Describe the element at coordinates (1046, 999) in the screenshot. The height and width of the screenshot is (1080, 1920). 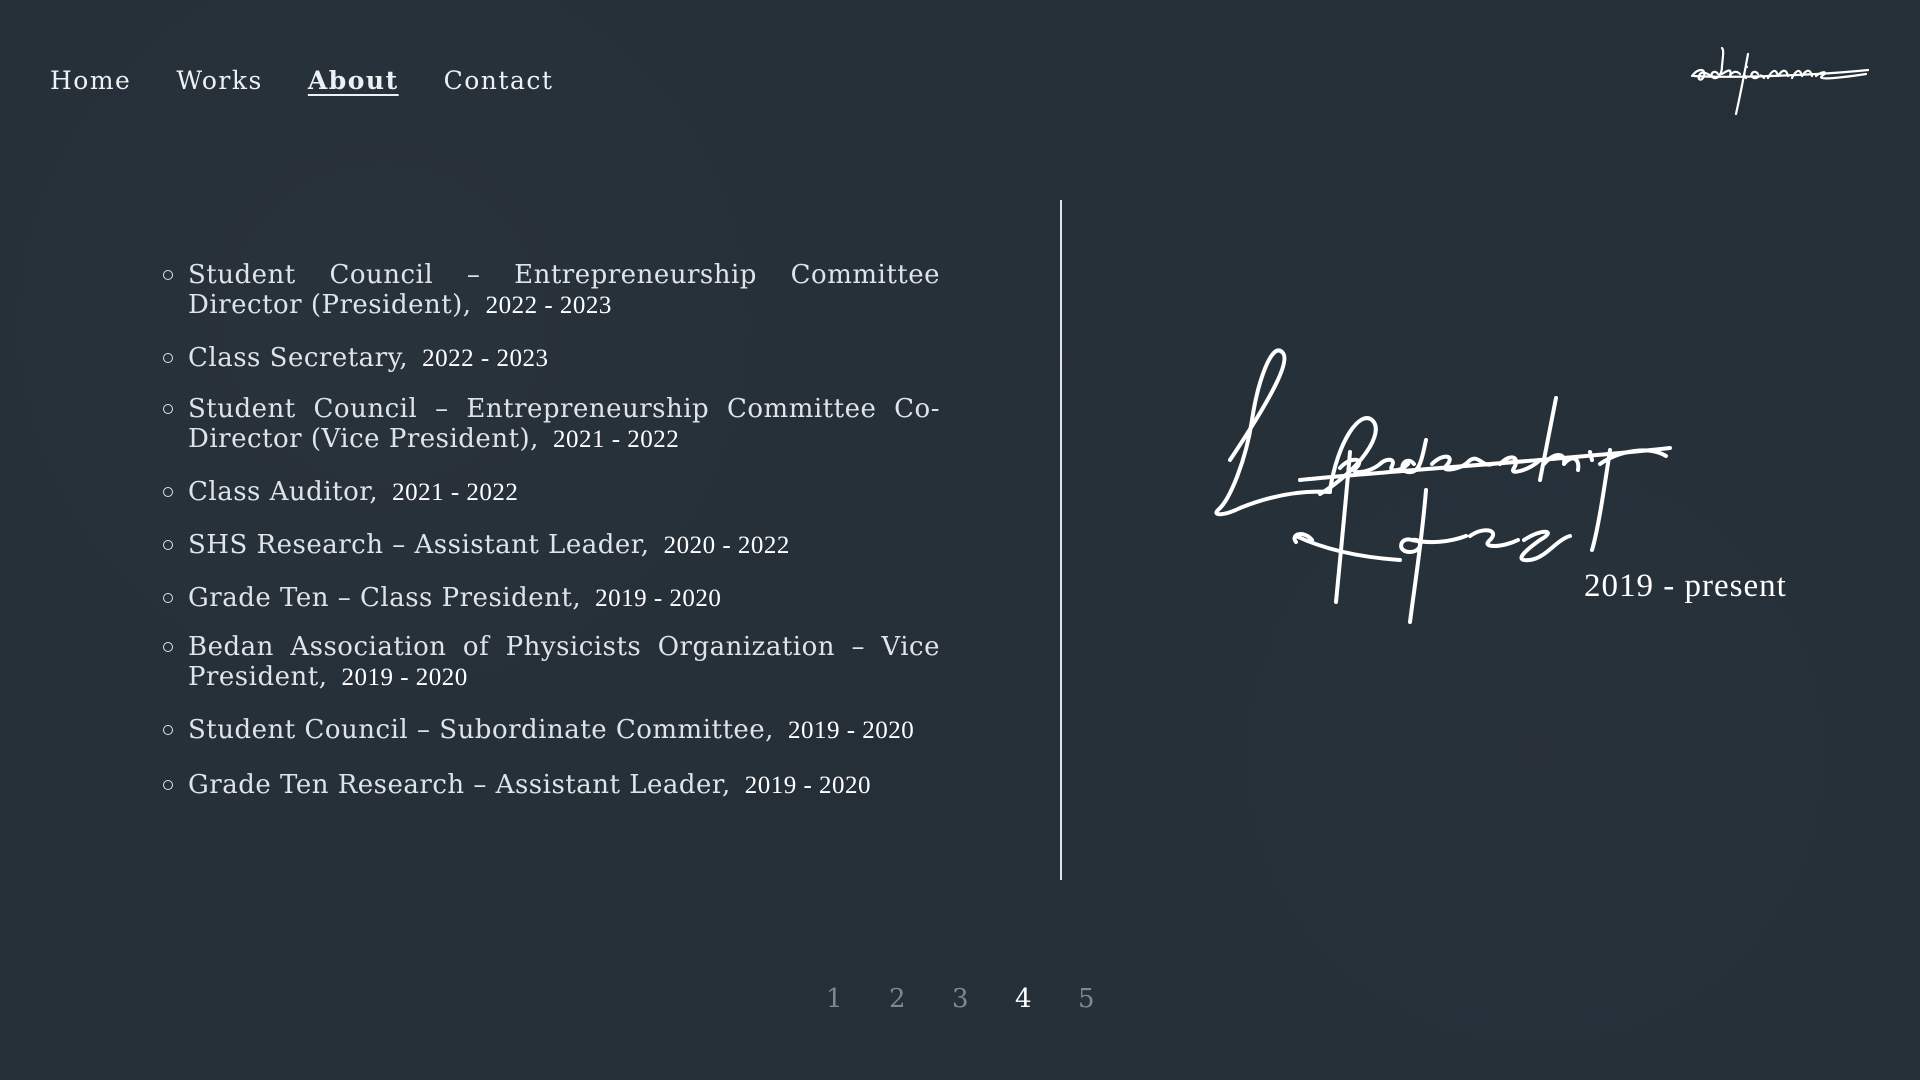
I see `page-4-link: 4` at that location.